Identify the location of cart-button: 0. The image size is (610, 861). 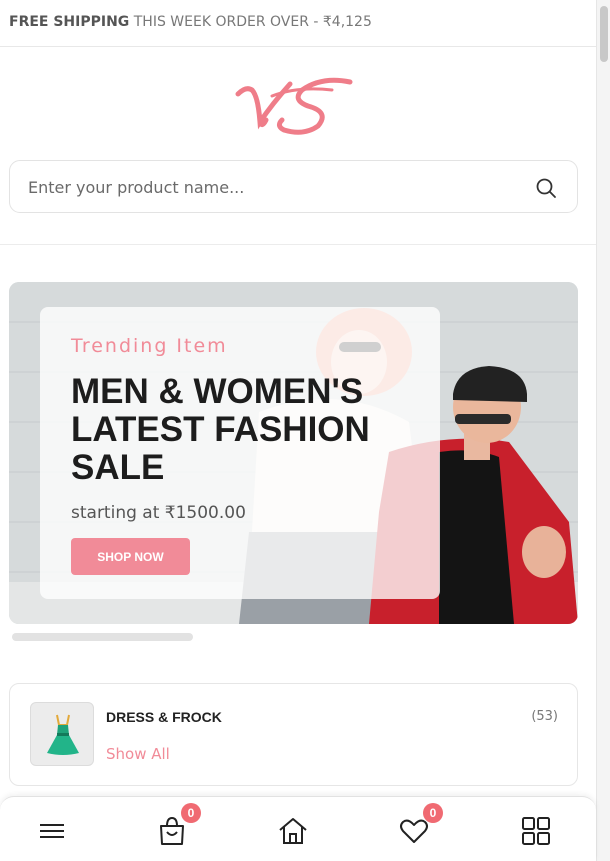
(178, 826).